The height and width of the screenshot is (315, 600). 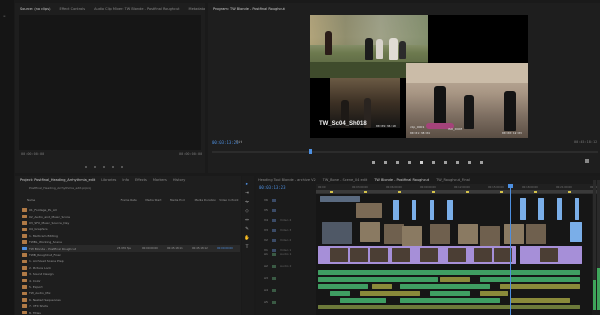 I want to click on track-header: A3, so click(x=286, y=279).